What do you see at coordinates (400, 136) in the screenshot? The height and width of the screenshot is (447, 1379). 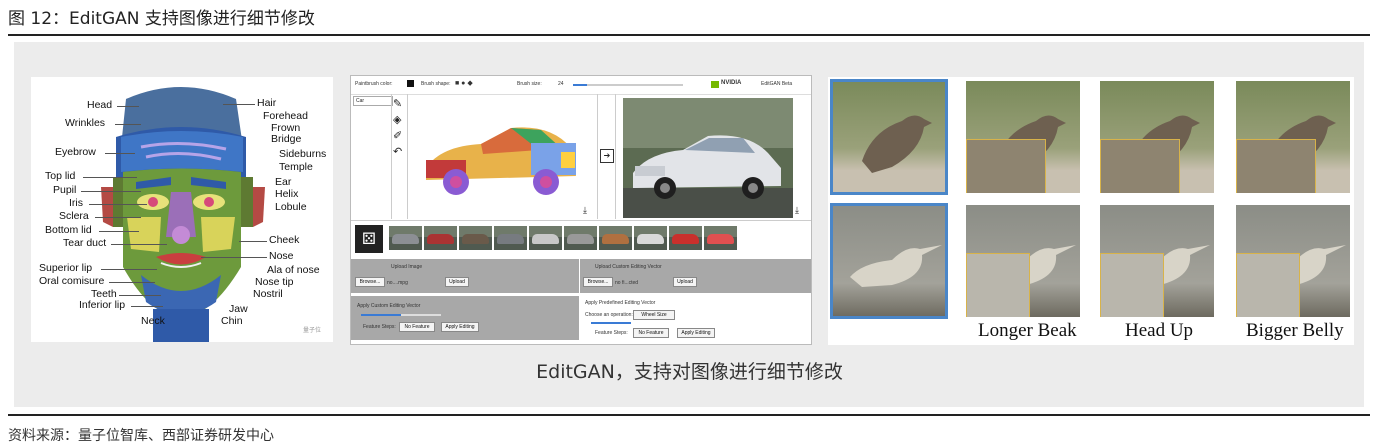 I see `eyedropper-tool-icon: ✐` at bounding box center [400, 136].